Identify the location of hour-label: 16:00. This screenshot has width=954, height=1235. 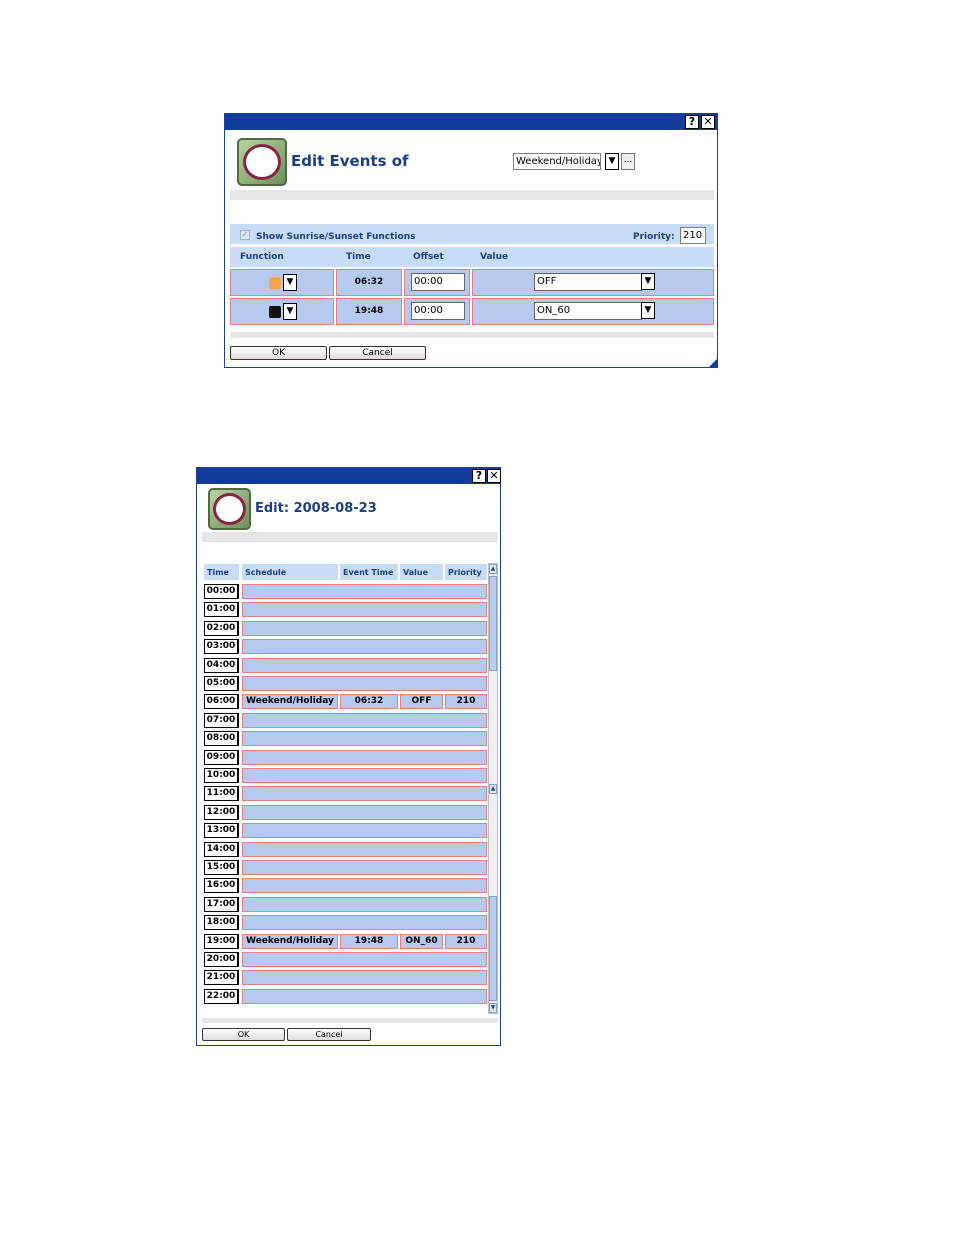
(221, 885).